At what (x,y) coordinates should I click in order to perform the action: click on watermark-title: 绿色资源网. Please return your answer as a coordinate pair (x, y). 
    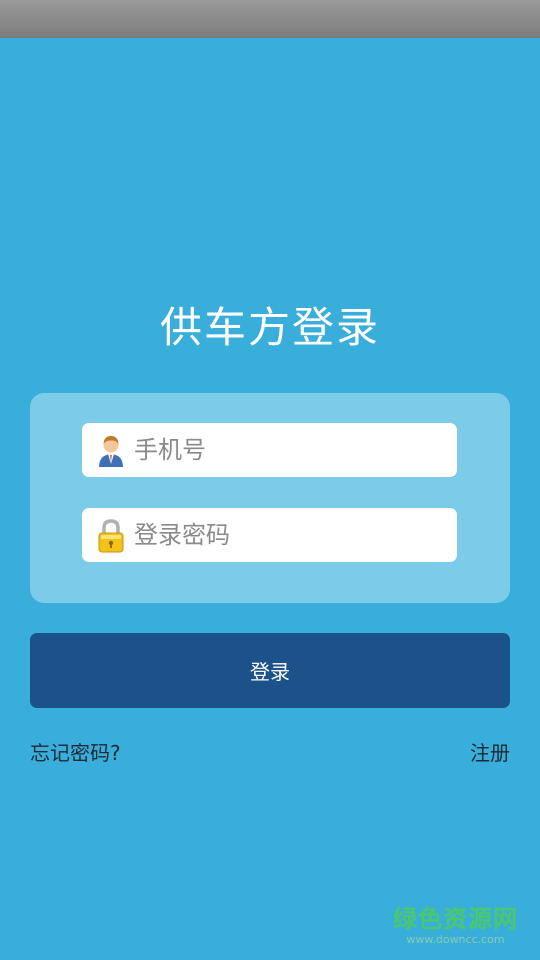
    Looking at the image, I should click on (455, 919).